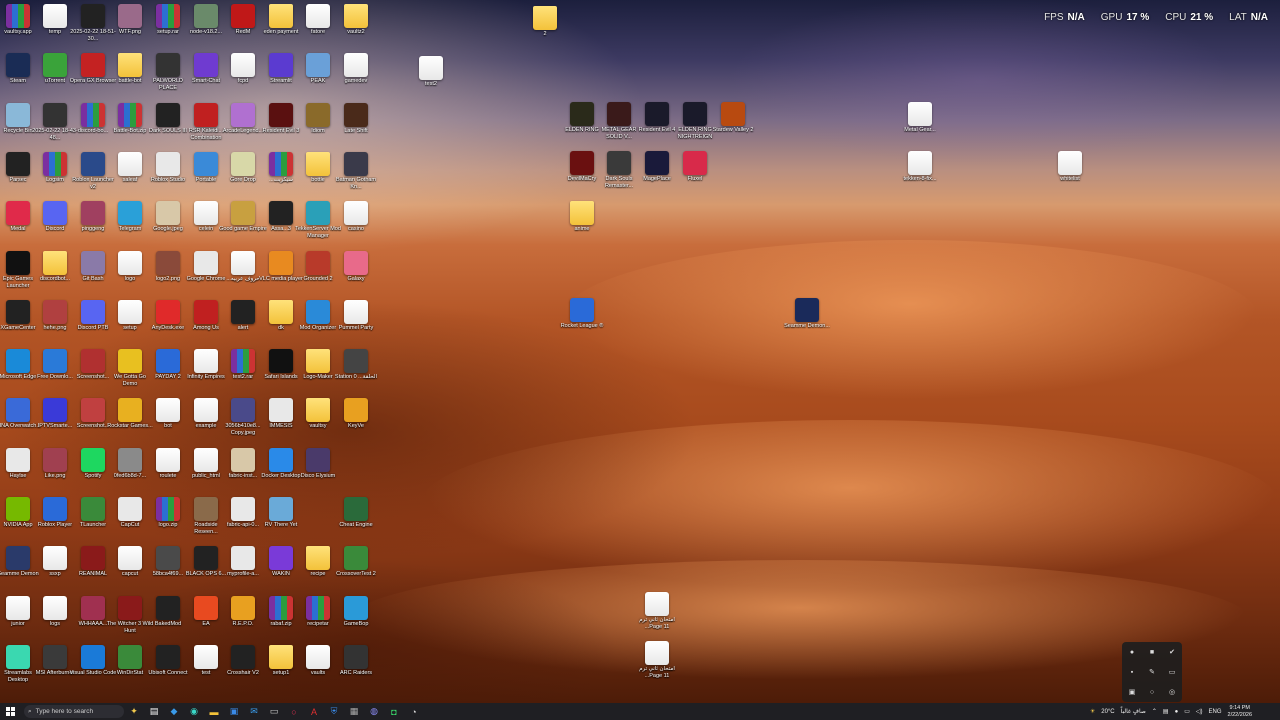 The image size is (1280, 720). I want to click on desktop-icon-whitelist: whitelist, so click(1070, 175).